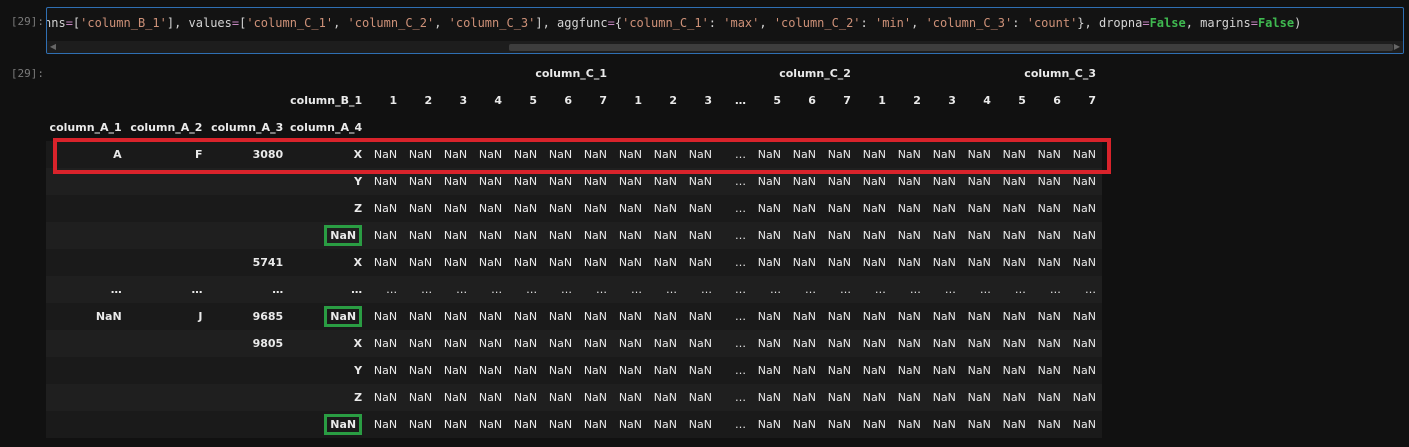 This screenshot has width=1409, height=447. I want to click on code-token: 'column_C_3', so click(969, 23).